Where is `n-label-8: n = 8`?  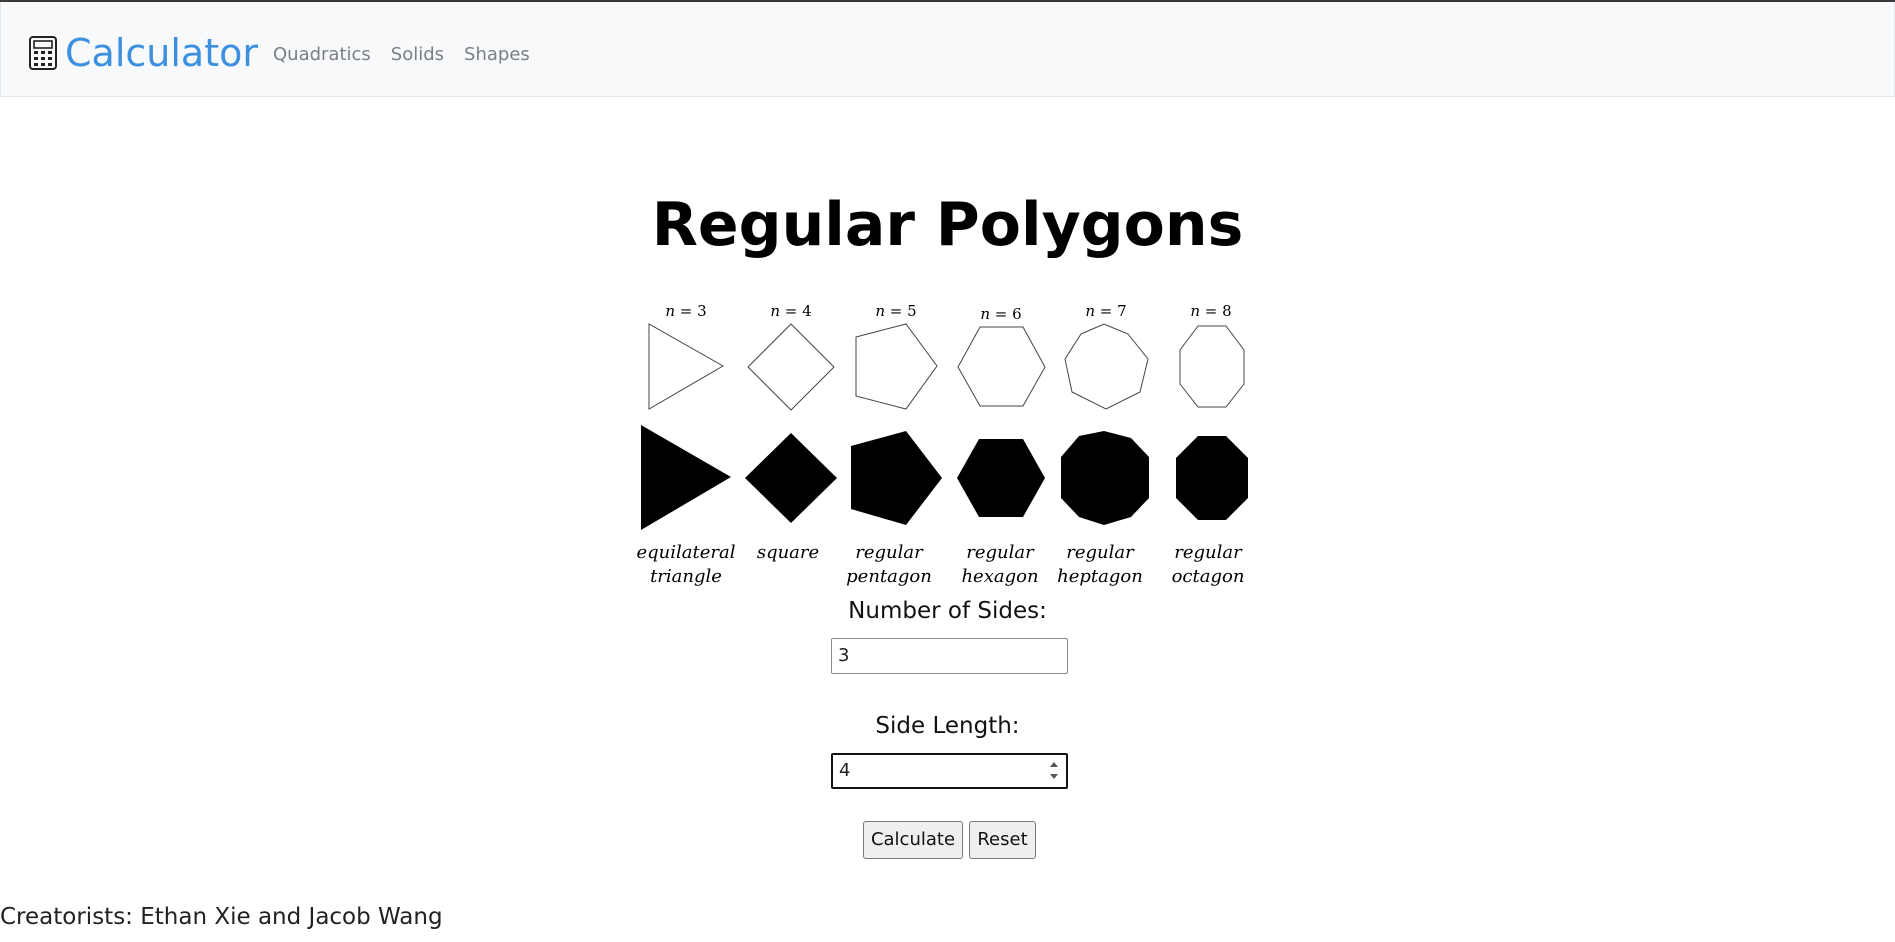
n-label-8: n = 8 is located at coordinates (1210, 311).